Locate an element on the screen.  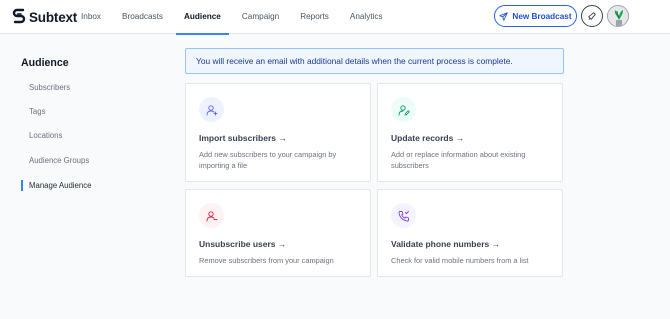
user-plus-icon is located at coordinates (211, 109).